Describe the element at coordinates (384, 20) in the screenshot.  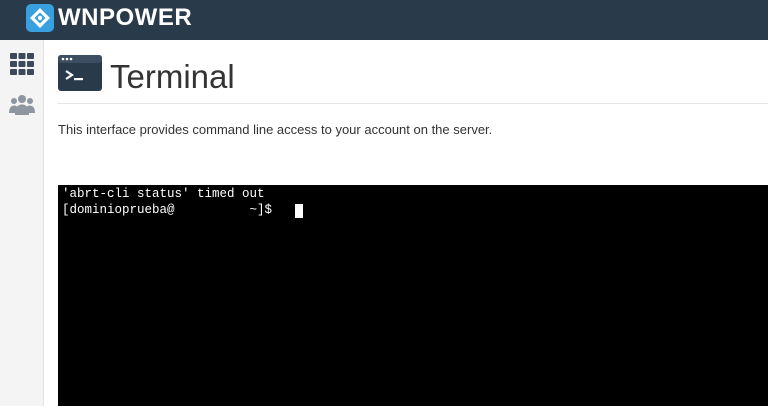
I see `top-navigation-bar: WNPOWER` at that location.